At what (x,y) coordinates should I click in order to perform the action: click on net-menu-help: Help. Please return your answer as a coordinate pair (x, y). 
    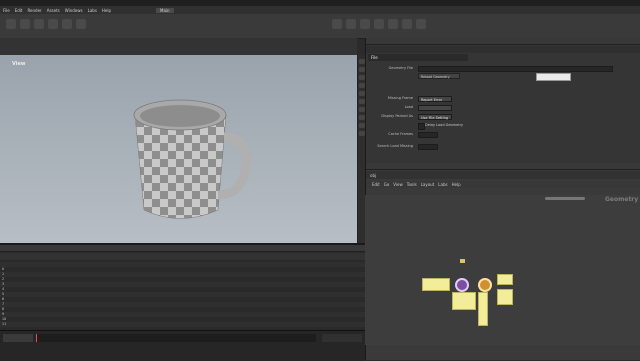
    Looking at the image, I should click on (456, 184).